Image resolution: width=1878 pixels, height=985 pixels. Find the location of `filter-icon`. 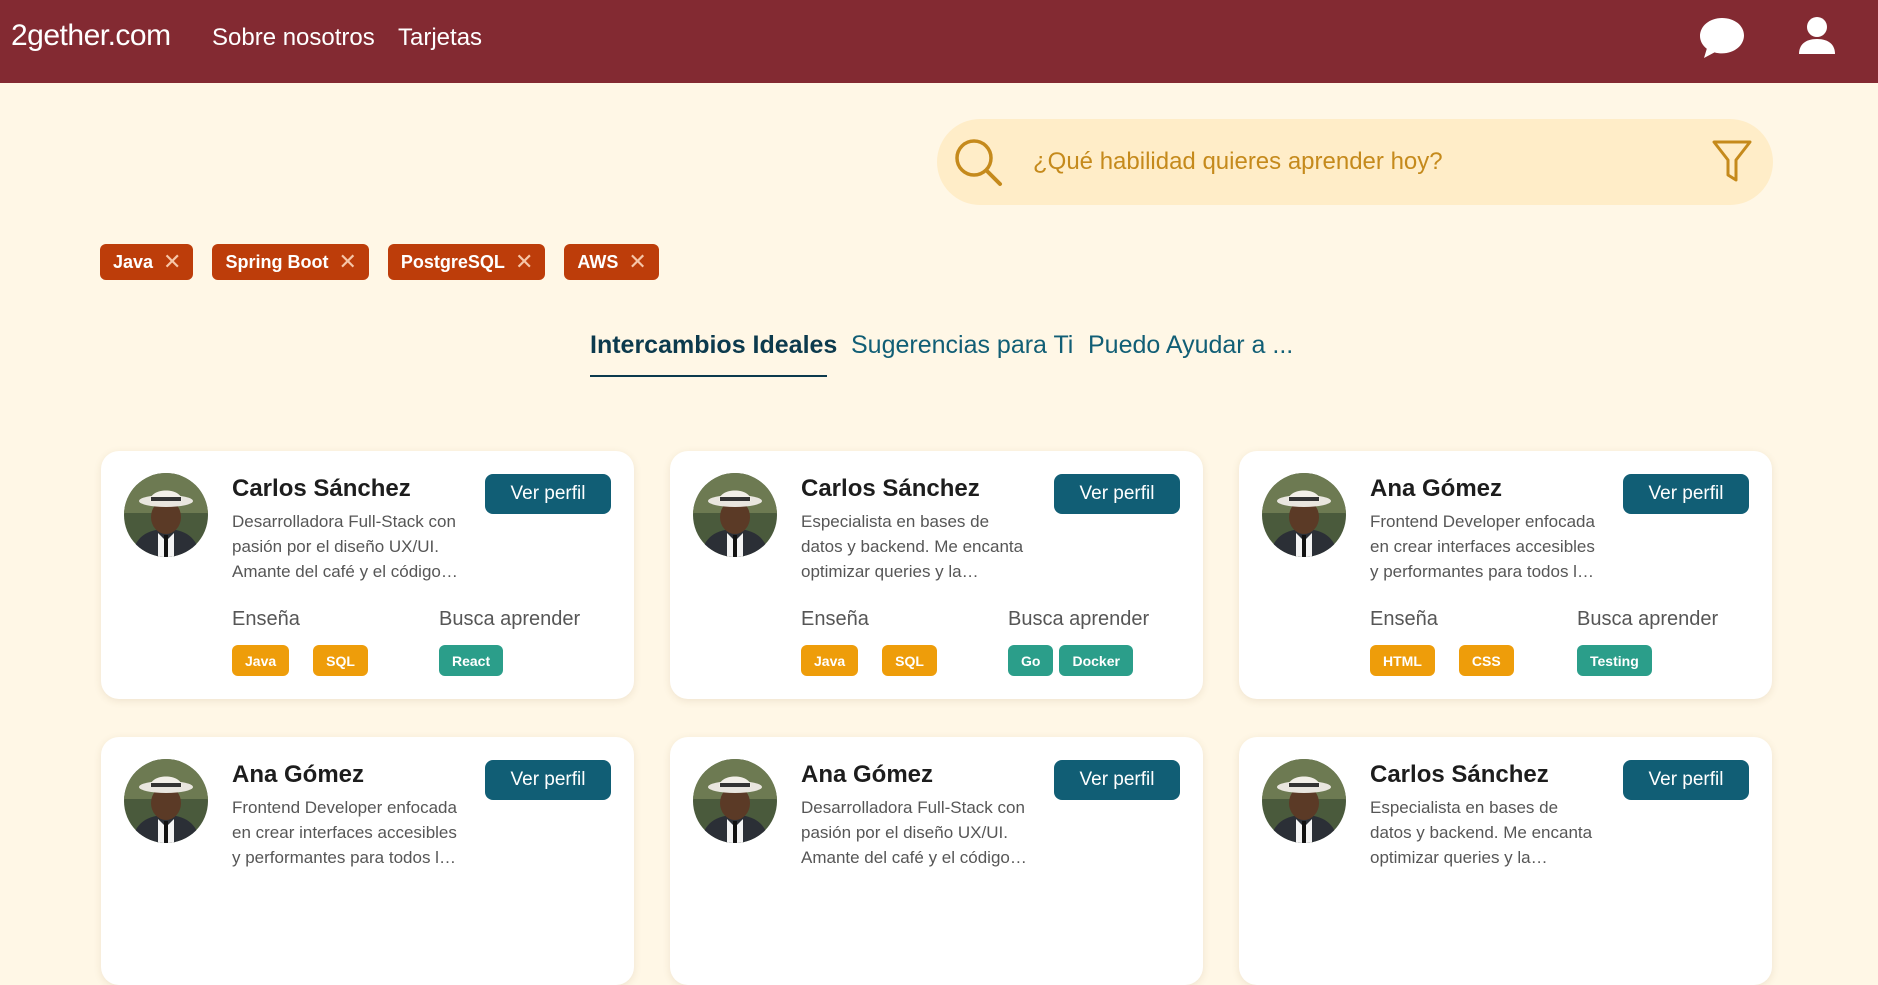

filter-icon is located at coordinates (1732, 163).